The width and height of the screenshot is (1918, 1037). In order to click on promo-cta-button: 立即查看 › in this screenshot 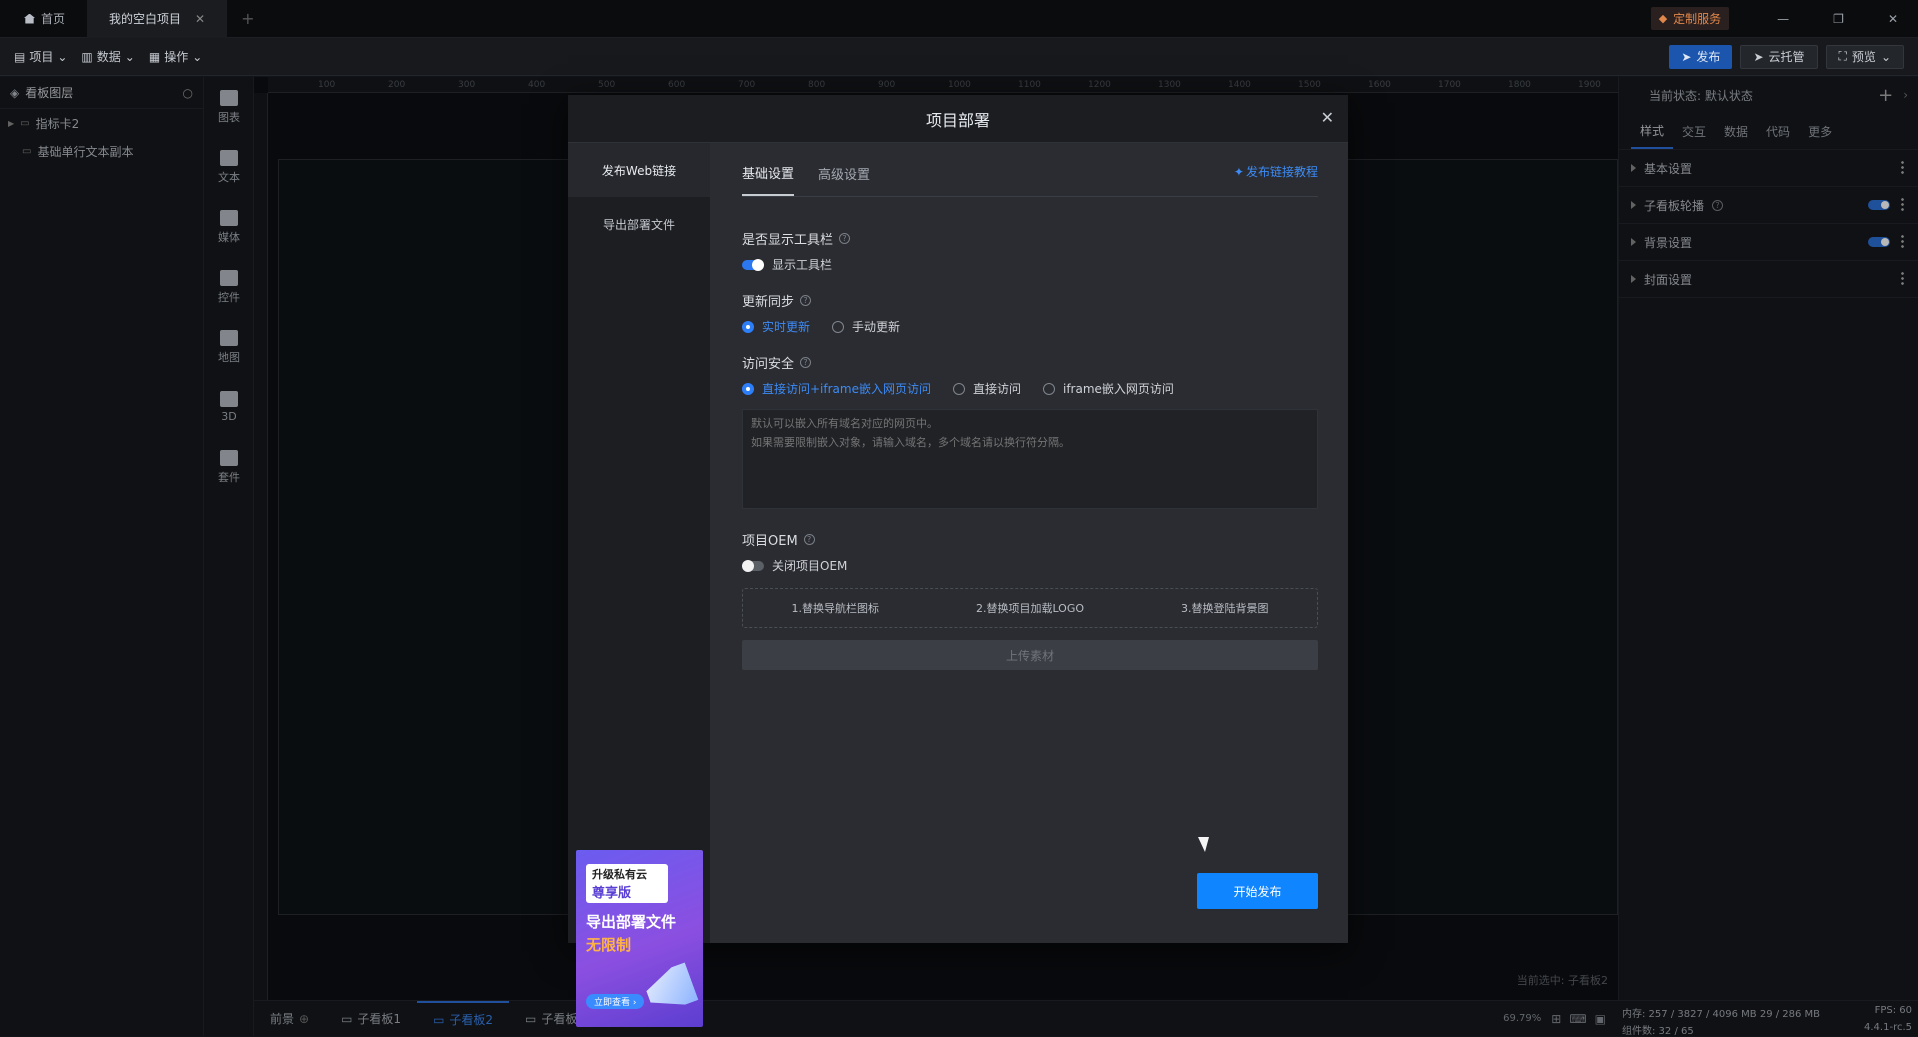, I will do `click(615, 1001)`.